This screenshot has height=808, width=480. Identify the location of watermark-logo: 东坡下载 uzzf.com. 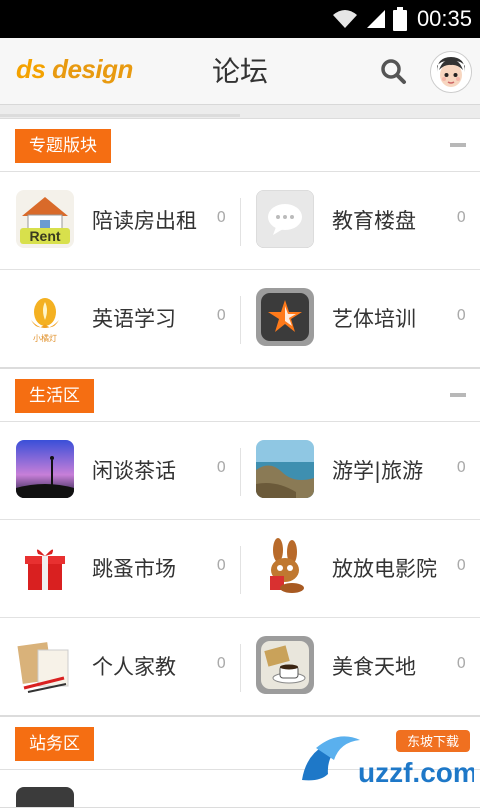
(388, 757).